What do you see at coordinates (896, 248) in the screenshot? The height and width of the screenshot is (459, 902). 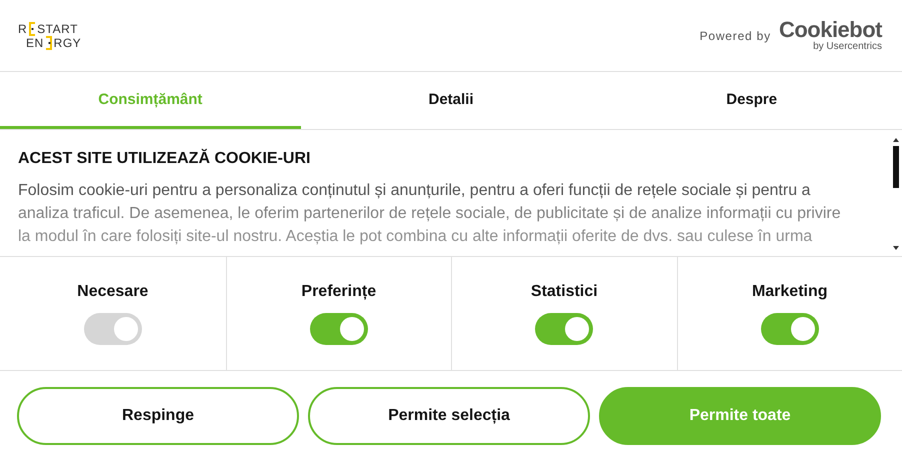 I see `scroll-down-icon` at bounding box center [896, 248].